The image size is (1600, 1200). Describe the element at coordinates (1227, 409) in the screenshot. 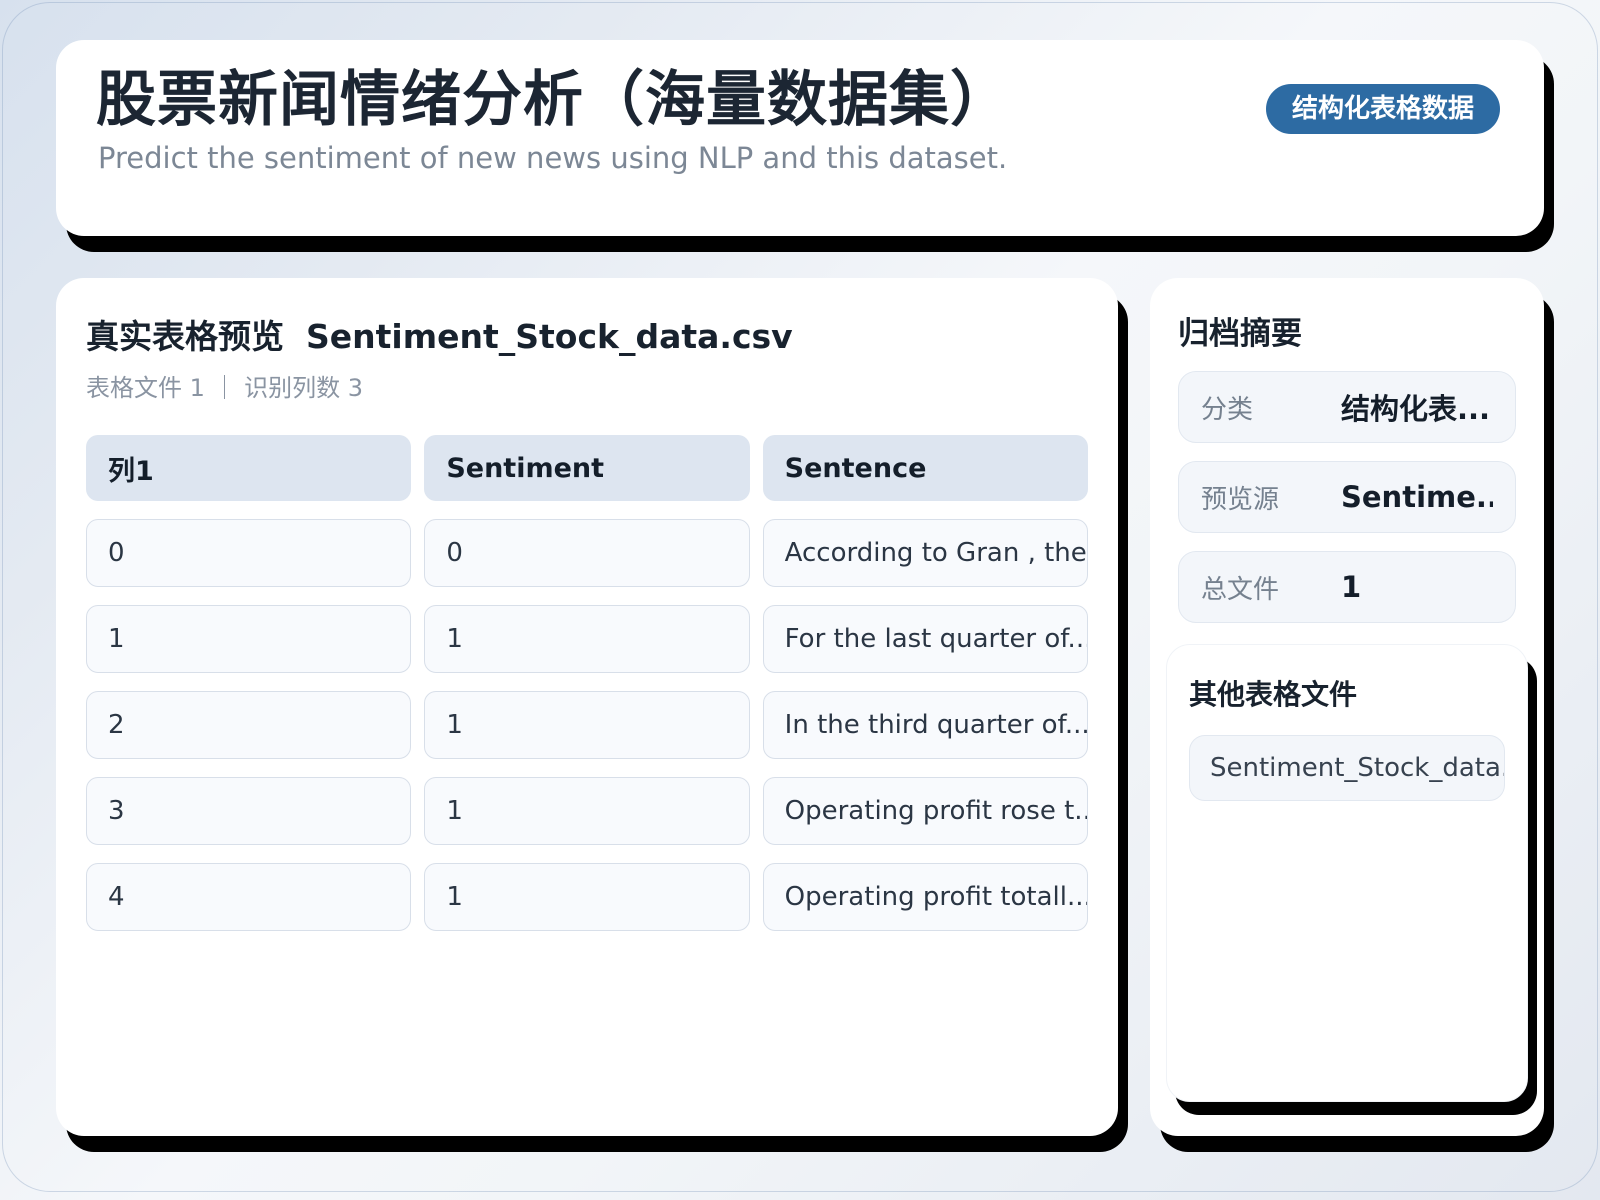

I see `summary-label: 分类` at that location.